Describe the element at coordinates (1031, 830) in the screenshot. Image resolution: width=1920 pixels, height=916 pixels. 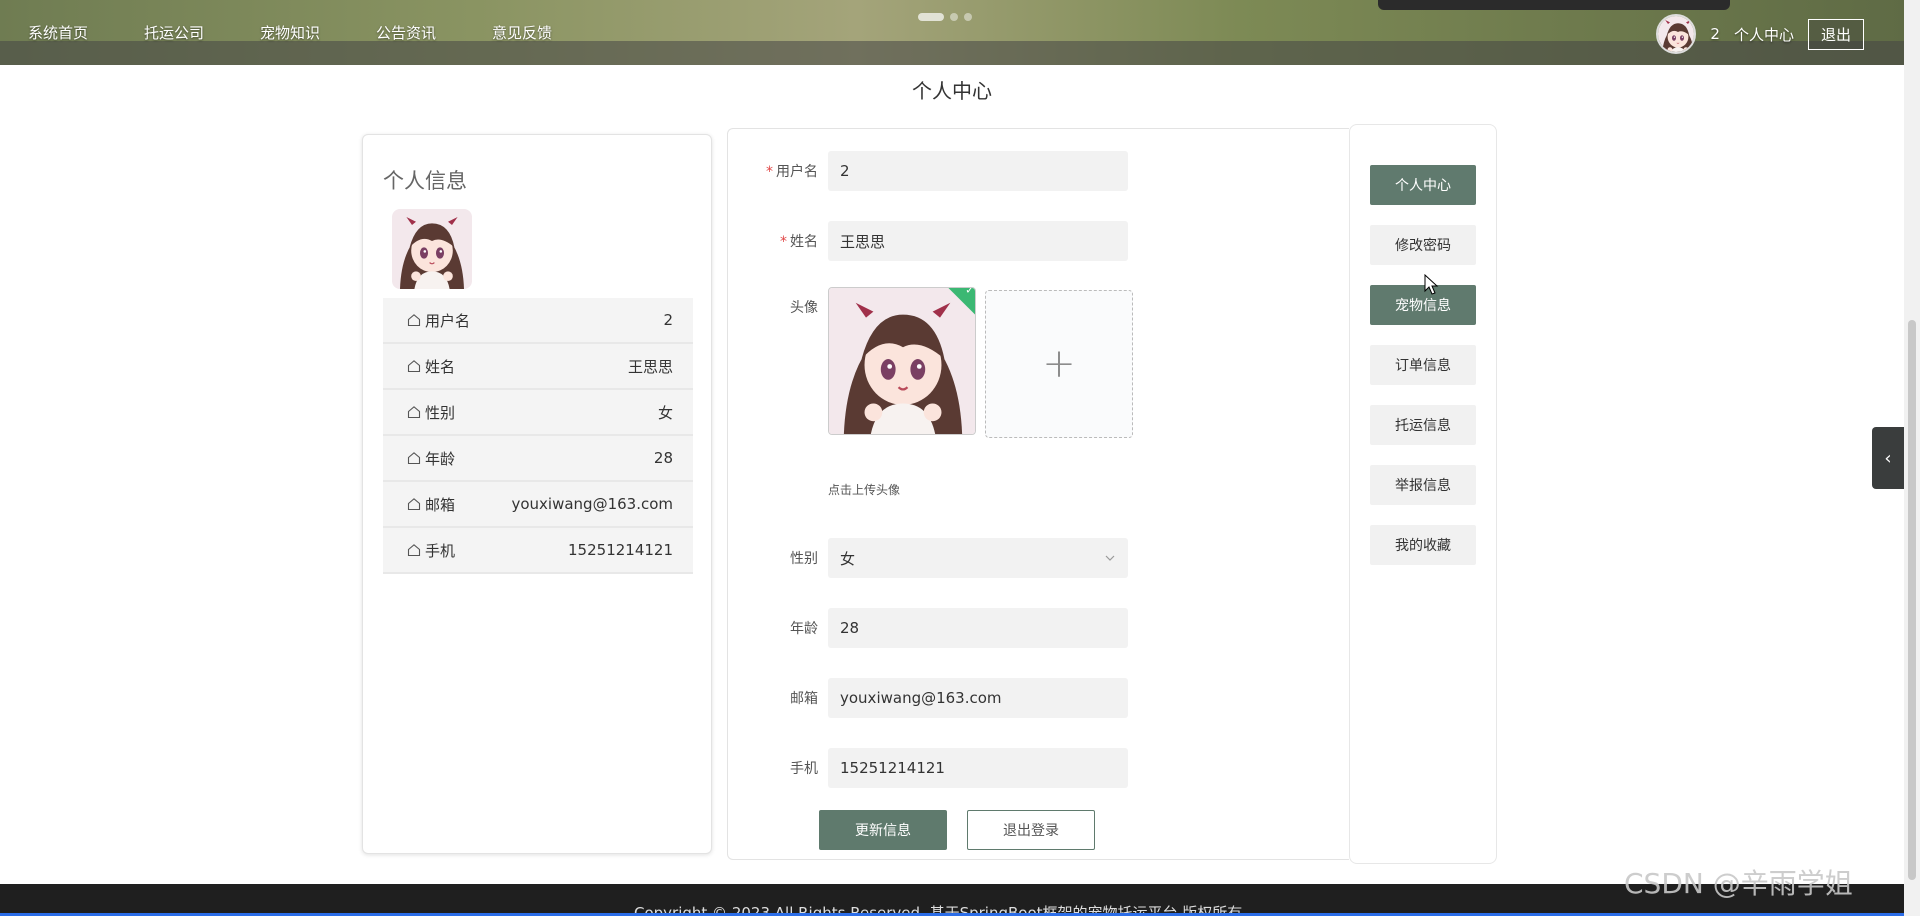
I see `logout-button: 退出登录` at that location.